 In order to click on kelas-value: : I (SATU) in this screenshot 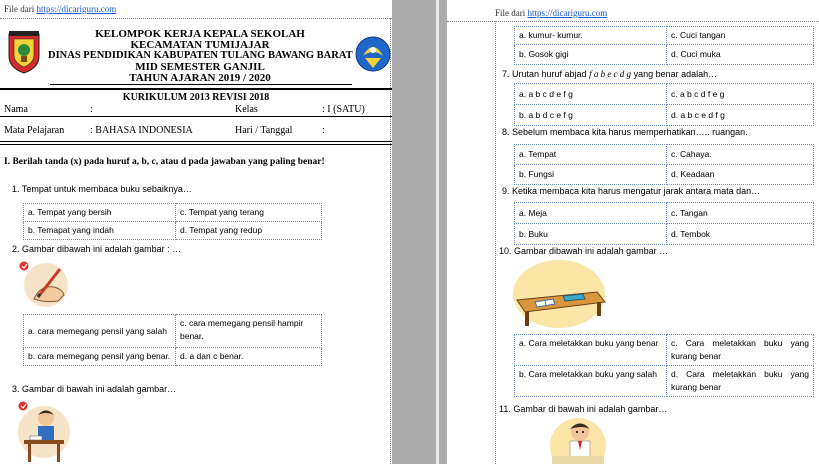, I will do `click(343, 109)`.